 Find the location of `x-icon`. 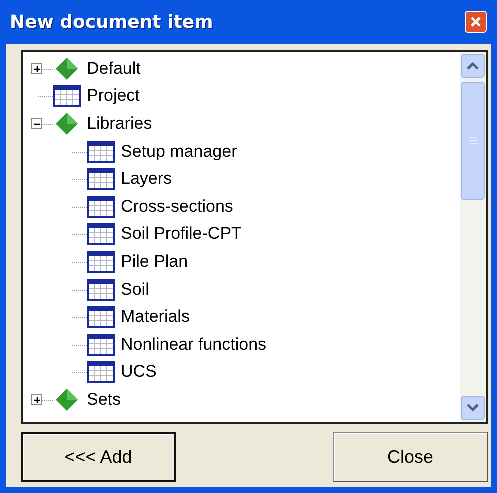

x-icon is located at coordinates (476, 22).